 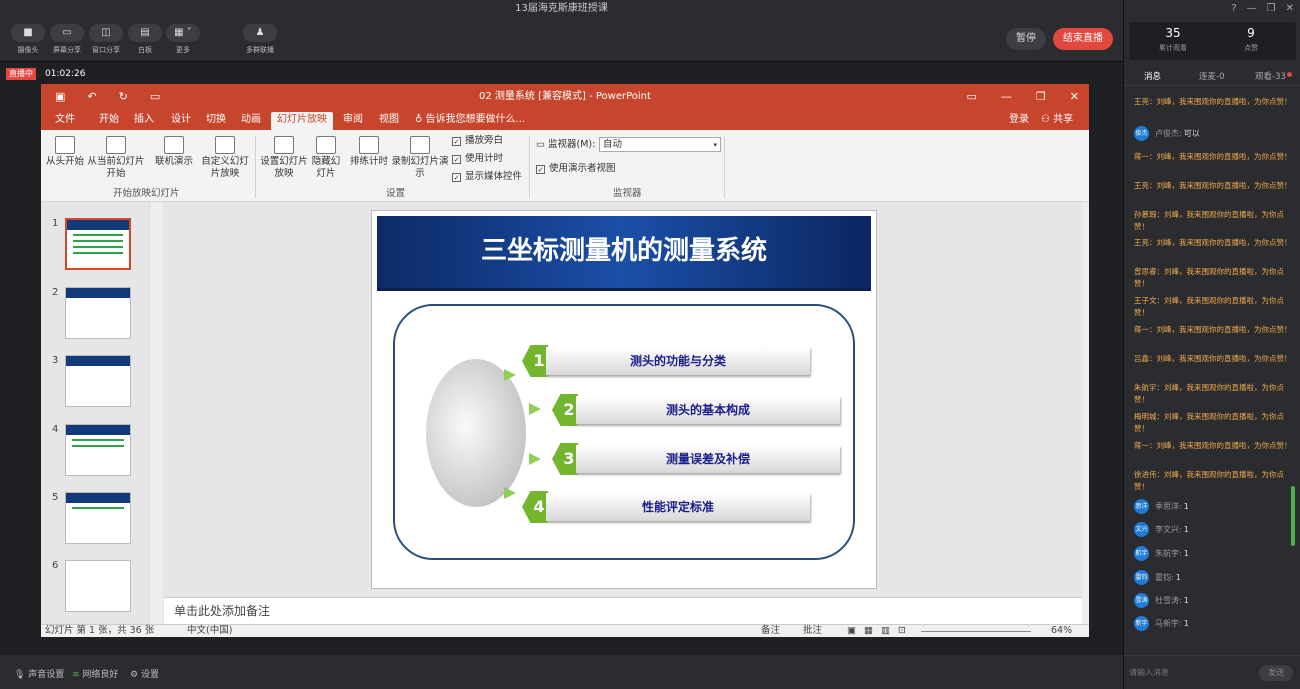 What do you see at coordinates (91, 97) in the screenshot?
I see `undo-icon: ↶` at bounding box center [91, 97].